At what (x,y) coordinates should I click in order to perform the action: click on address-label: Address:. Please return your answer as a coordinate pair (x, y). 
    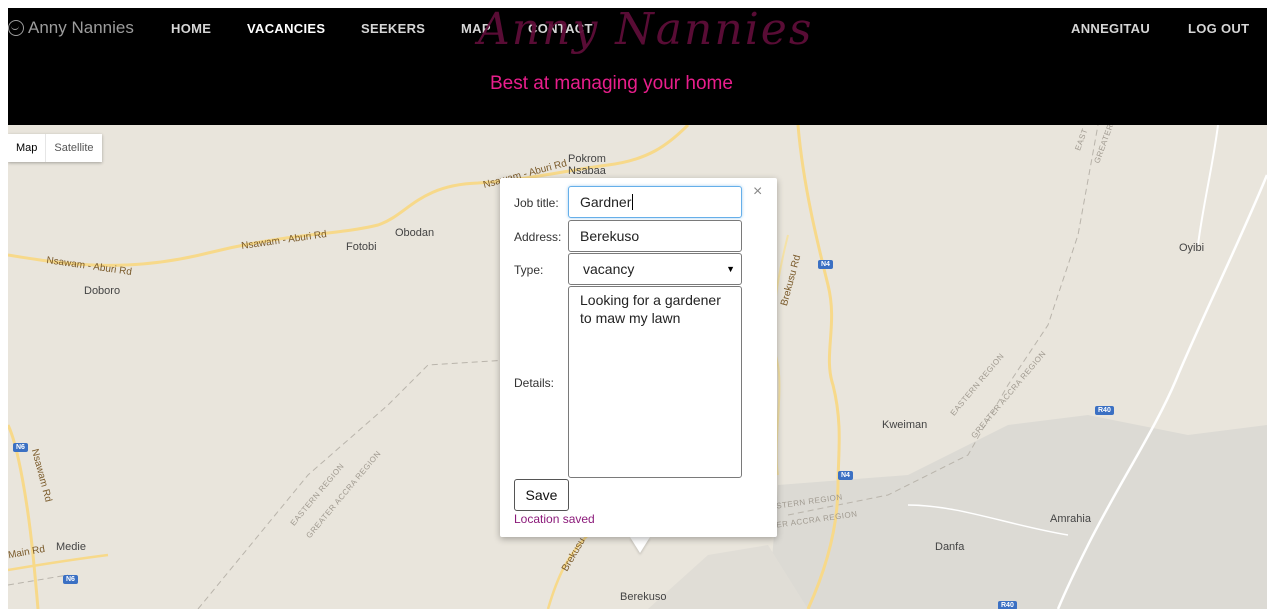
    Looking at the image, I should click on (538, 237).